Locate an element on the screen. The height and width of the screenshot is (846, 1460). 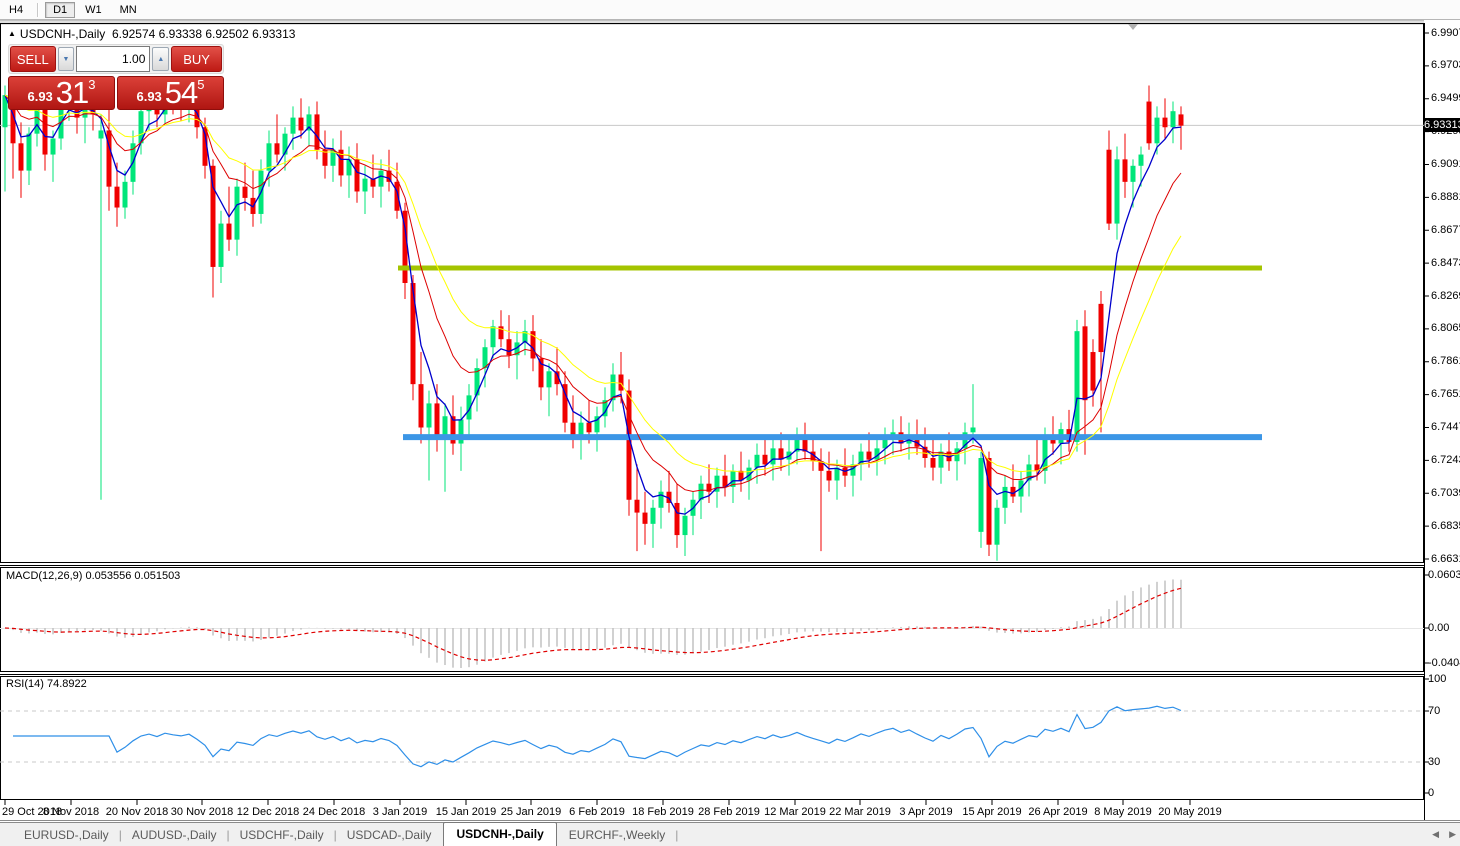
date-tick-label: 12 Mar 2019 is located at coordinates (795, 812).